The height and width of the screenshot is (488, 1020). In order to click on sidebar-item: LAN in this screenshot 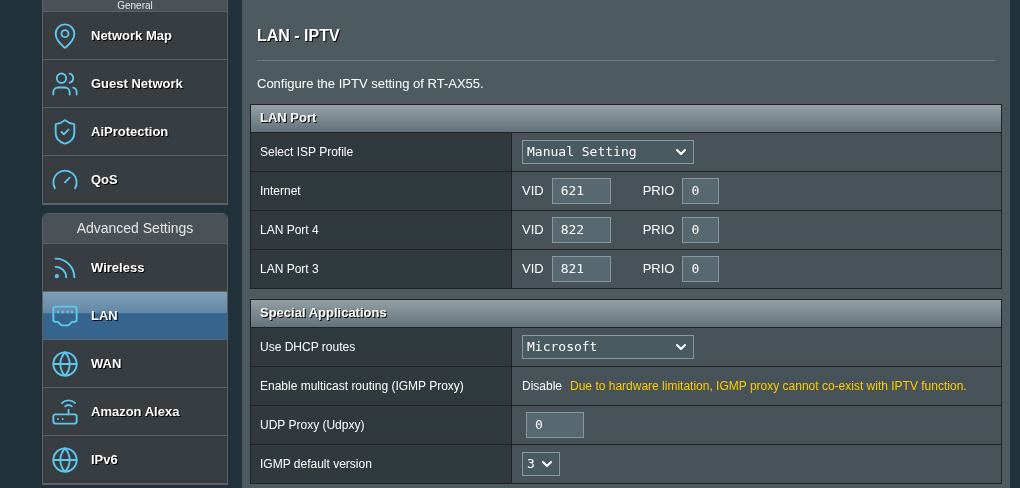, I will do `click(135, 316)`.